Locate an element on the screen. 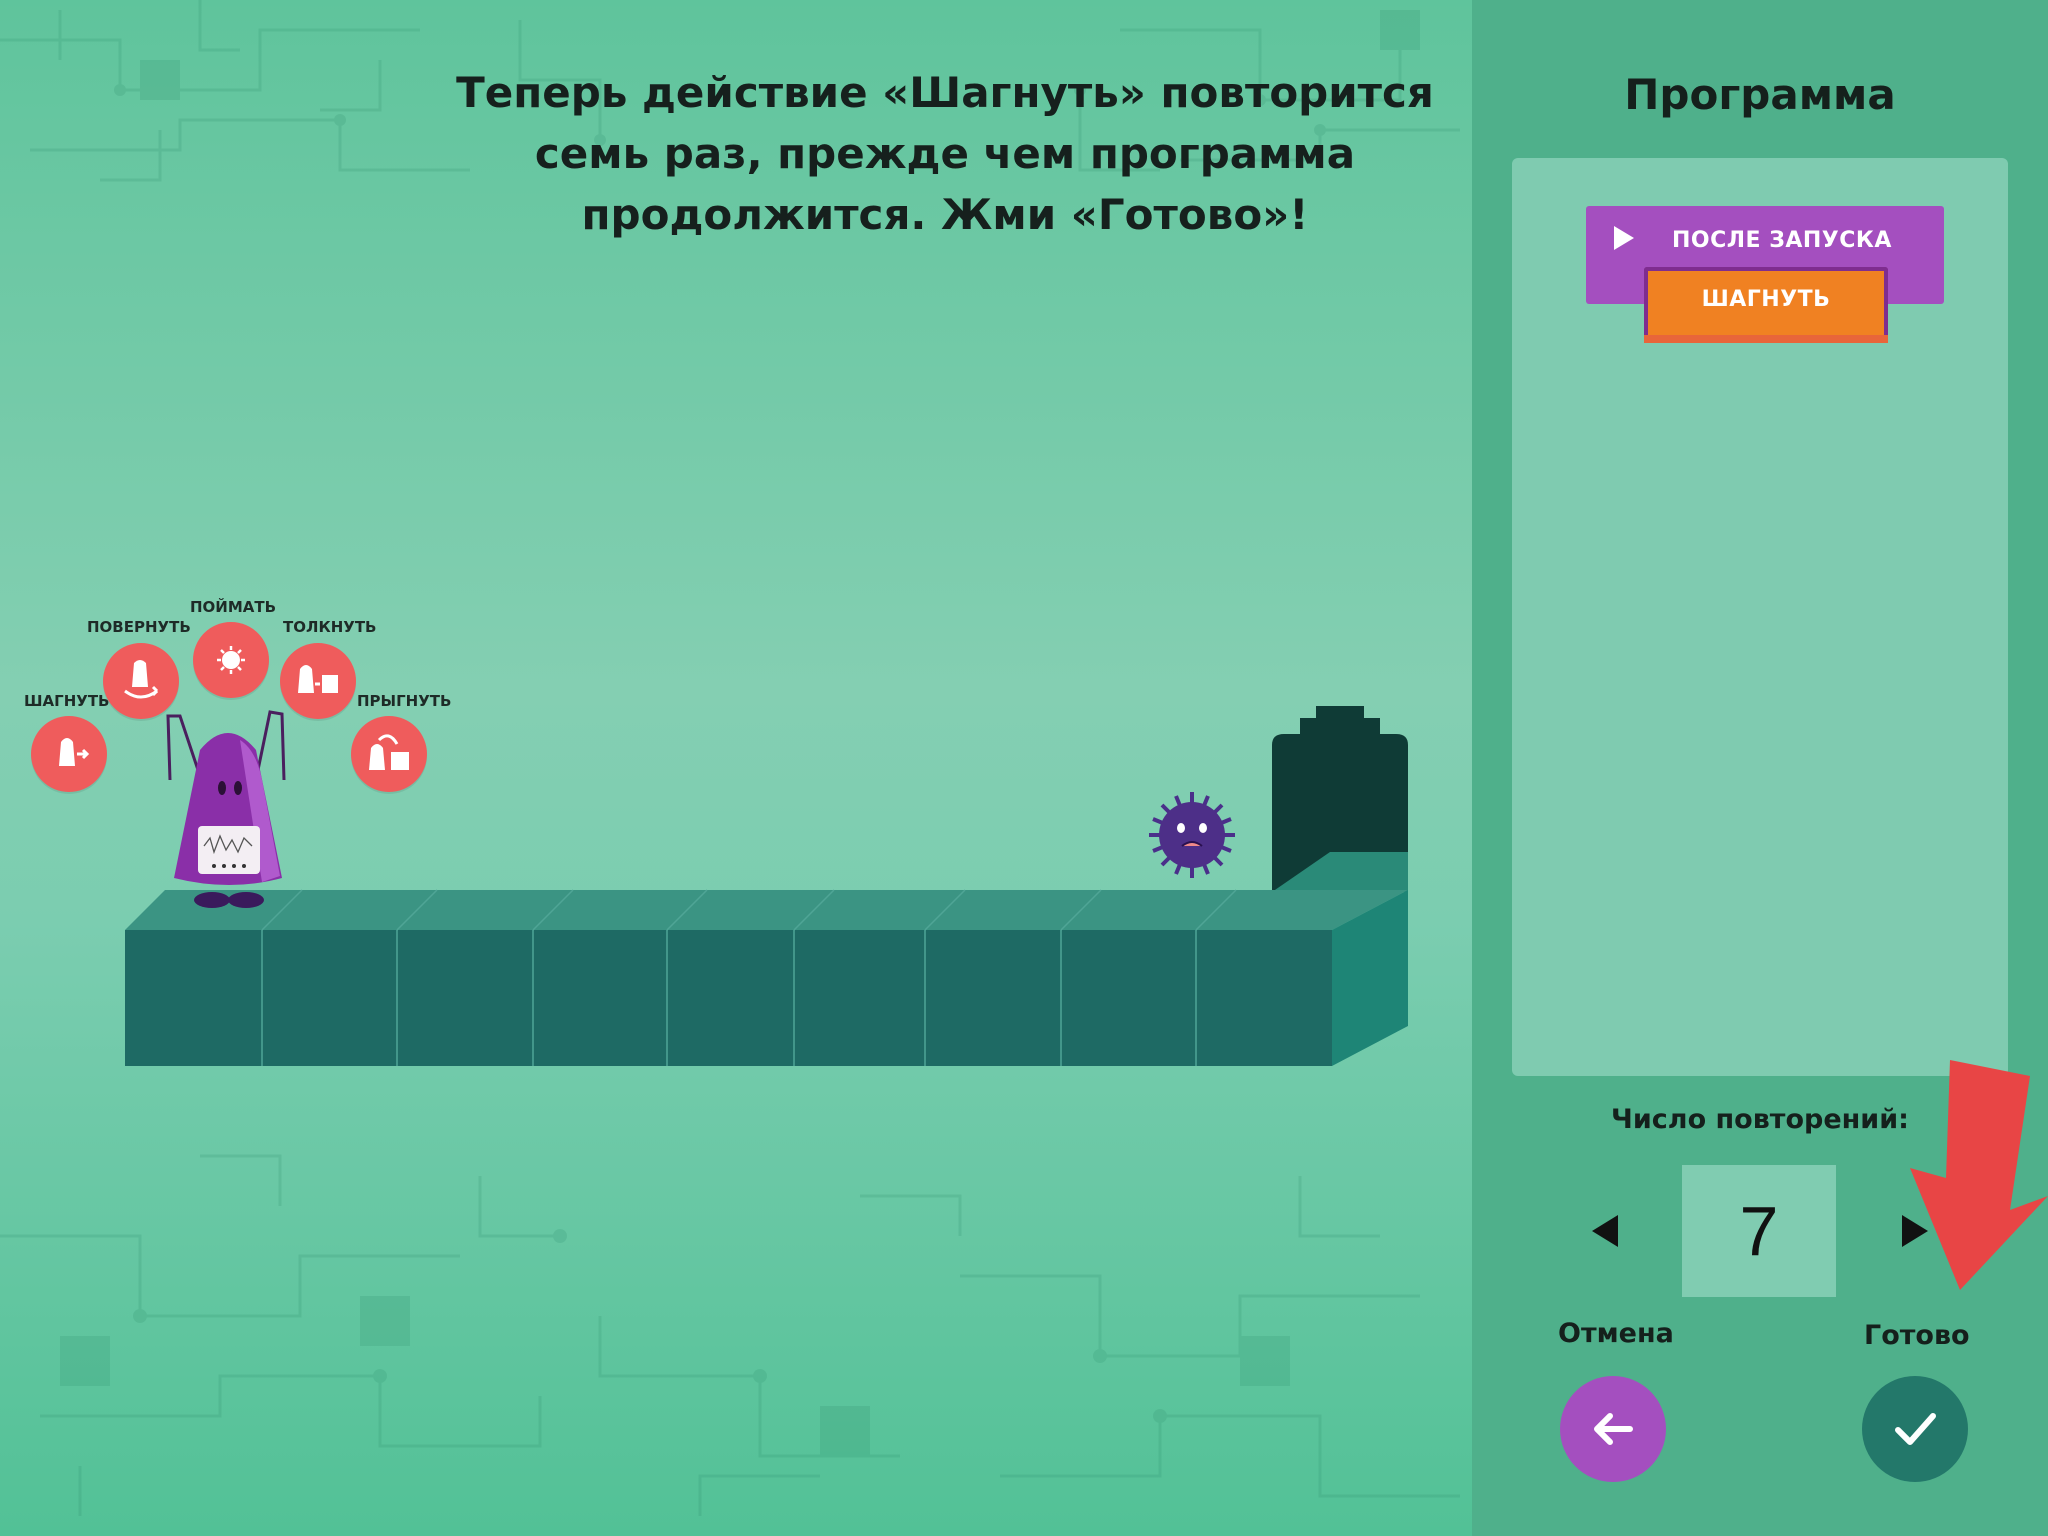 This screenshot has height=1536, width=2048. arrow-left-icon is located at coordinates (1613, 1429).